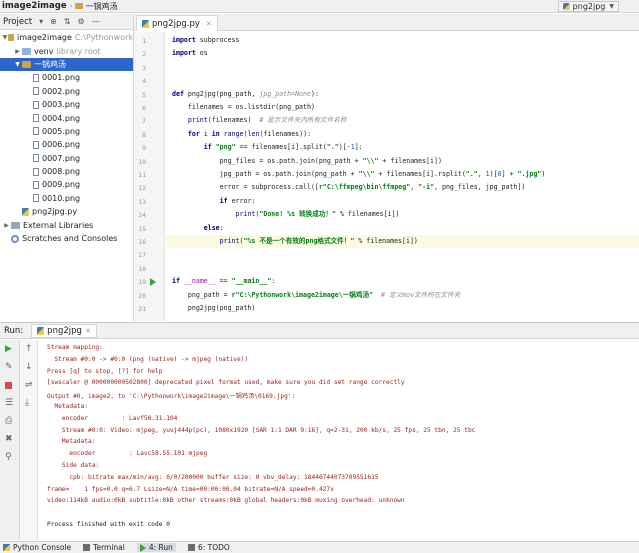 This screenshot has height=553, width=639. Describe the element at coordinates (66, 50) in the screenshot. I see `tree-item: ▶ venv library root` at that location.